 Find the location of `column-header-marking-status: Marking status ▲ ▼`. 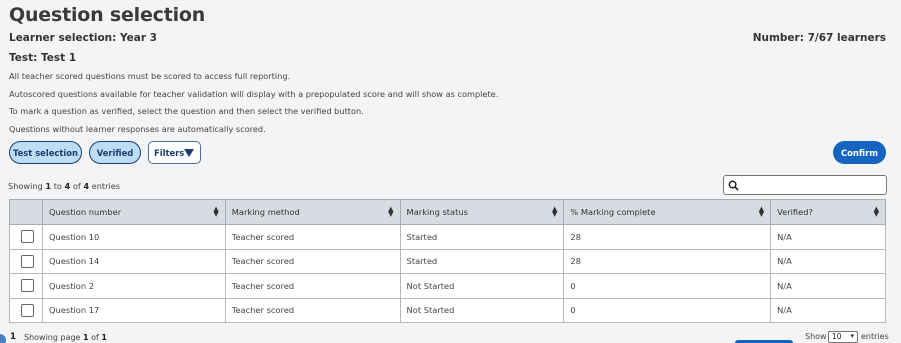

column-header-marking-status: Marking status ▲ ▼ is located at coordinates (482, 212).